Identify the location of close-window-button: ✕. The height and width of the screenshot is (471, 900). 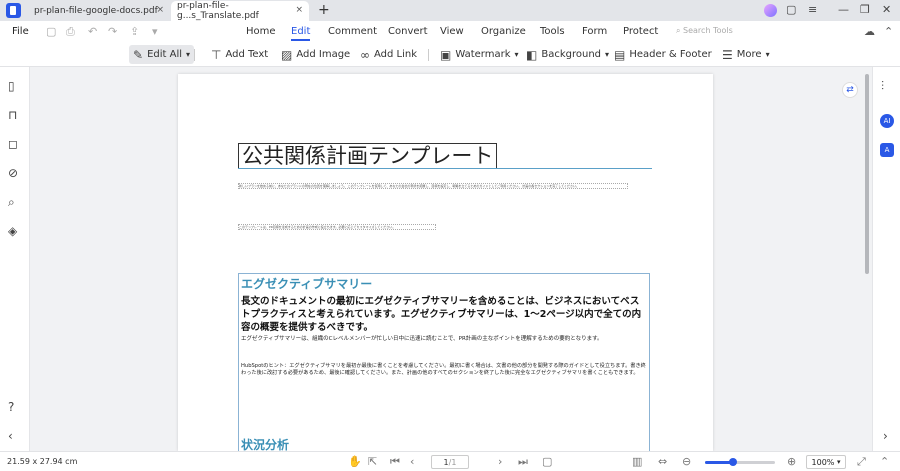
(886, 9).